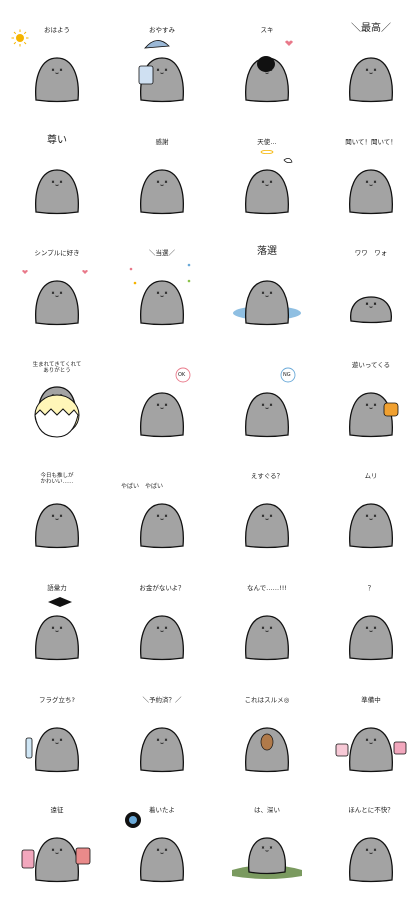 This screenshot has width=420, height=897. What do you see at coordinates (162, 67) in the screenshot?
I see `sticker-2: おやすみ` at bounding box center [162, 67].